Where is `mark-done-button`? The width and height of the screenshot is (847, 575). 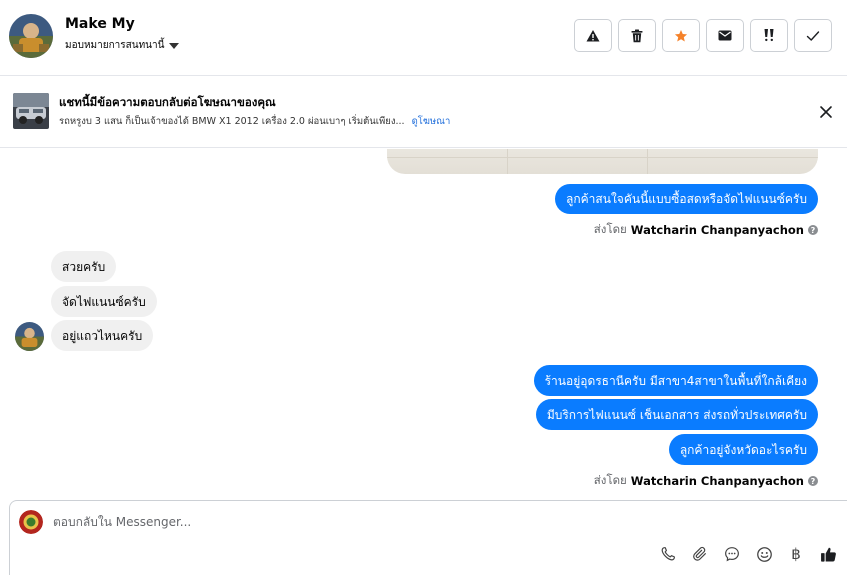
mark-done-button is located at coordinates (813, 35).